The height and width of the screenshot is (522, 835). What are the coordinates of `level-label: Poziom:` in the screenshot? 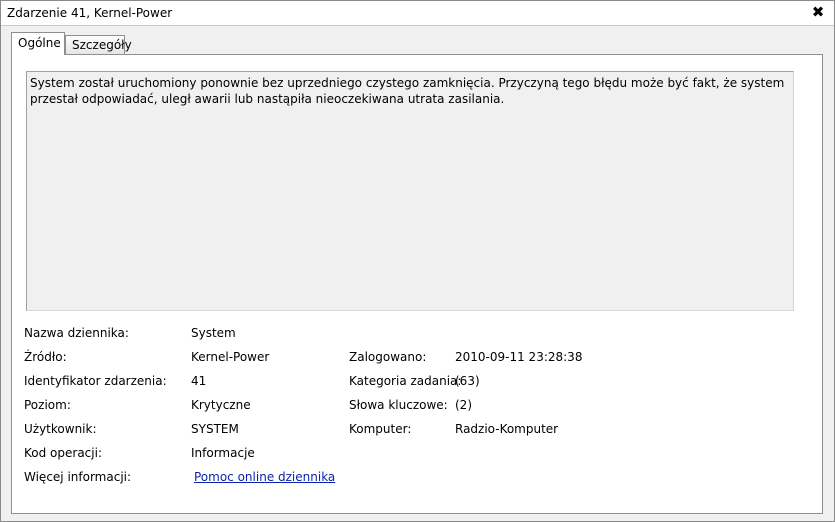 It's located at (47, 405).